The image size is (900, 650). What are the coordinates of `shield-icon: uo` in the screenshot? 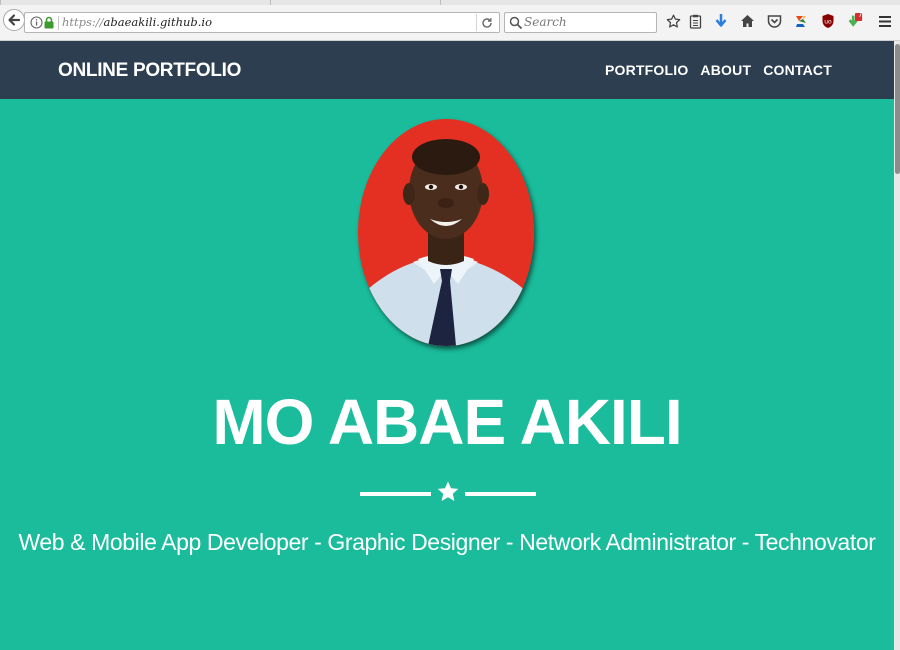 It's located at (828, 21).